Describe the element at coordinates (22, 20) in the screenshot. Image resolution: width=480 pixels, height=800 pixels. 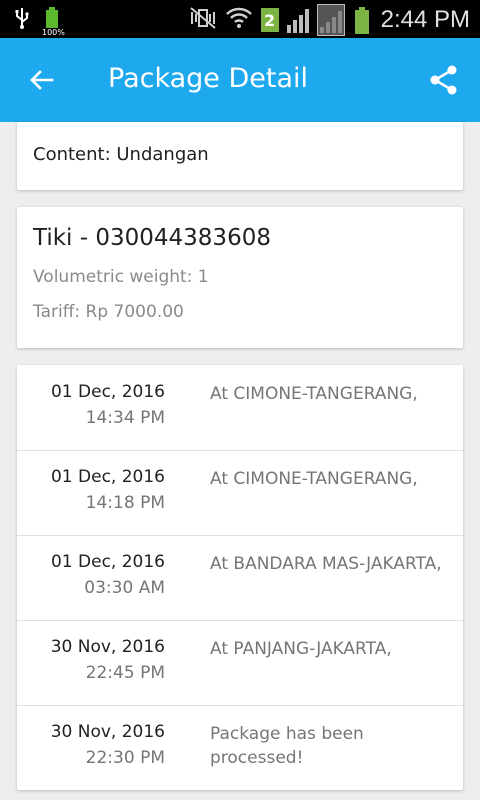
I see `usb-icon` at that location.